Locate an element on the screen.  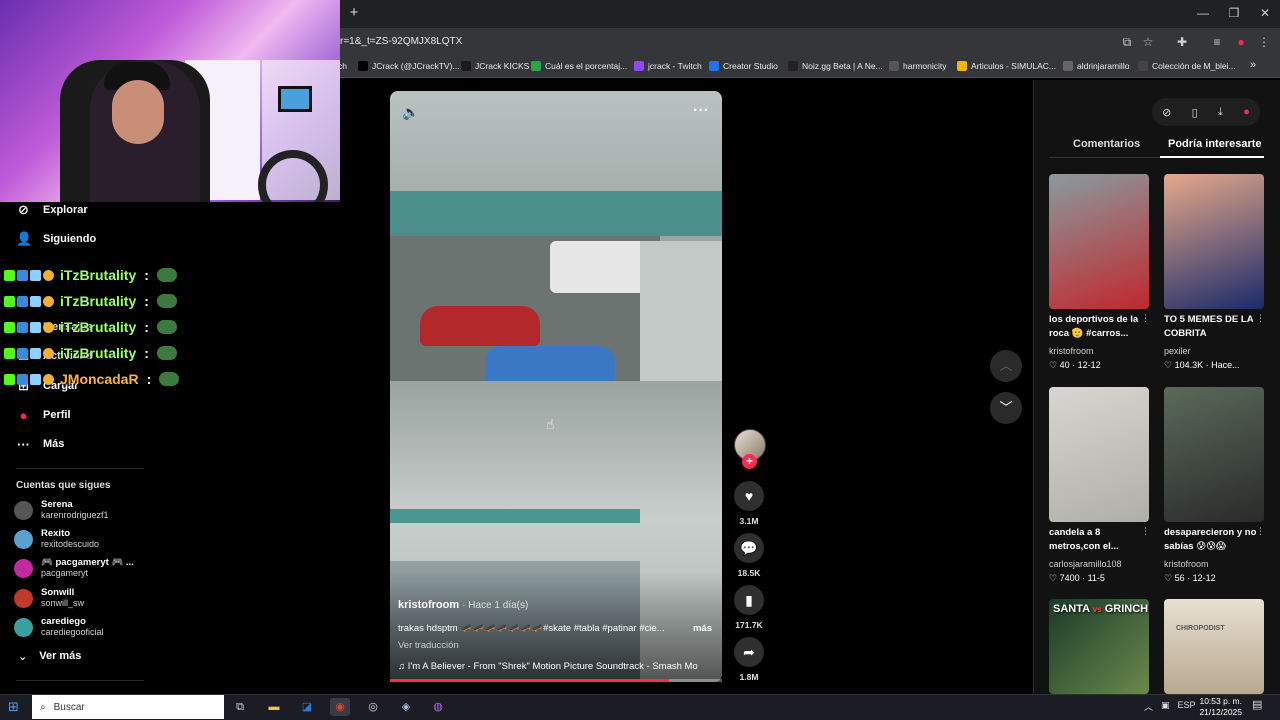
suggested-author: carlosjaramillo108 is located at coordinates (1085, 564).